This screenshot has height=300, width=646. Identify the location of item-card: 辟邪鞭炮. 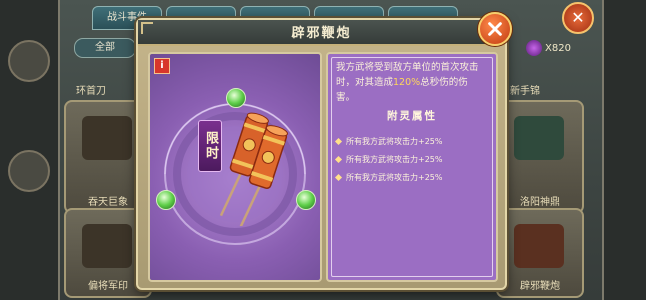
(540, 253).